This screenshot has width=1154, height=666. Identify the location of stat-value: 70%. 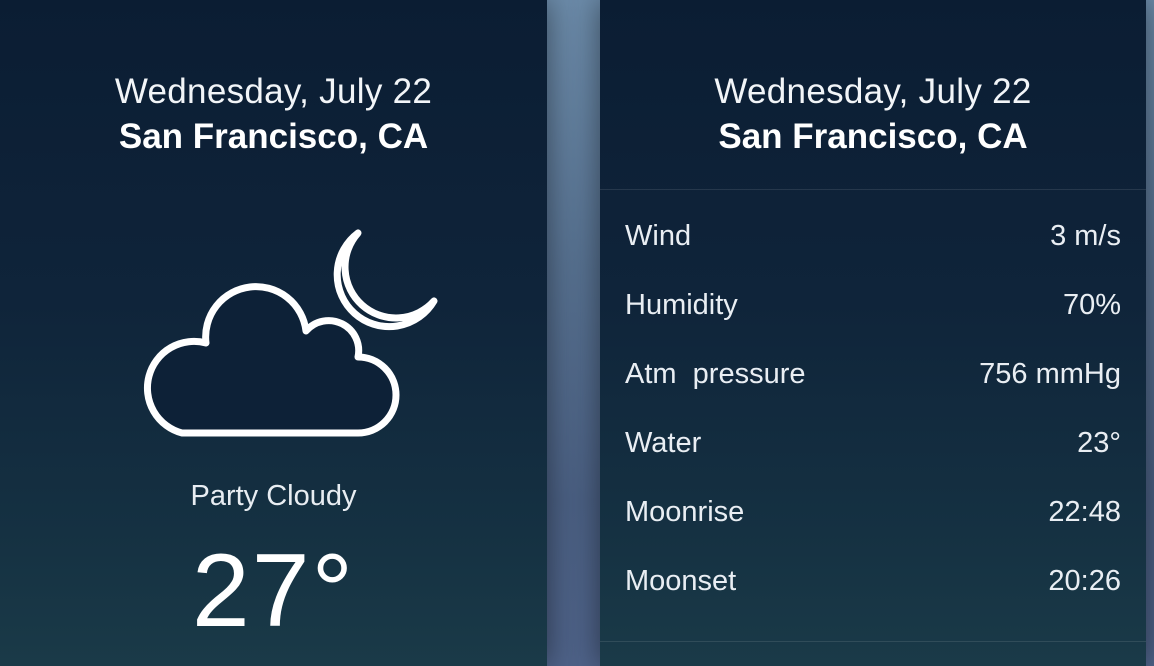
(1091, 305).